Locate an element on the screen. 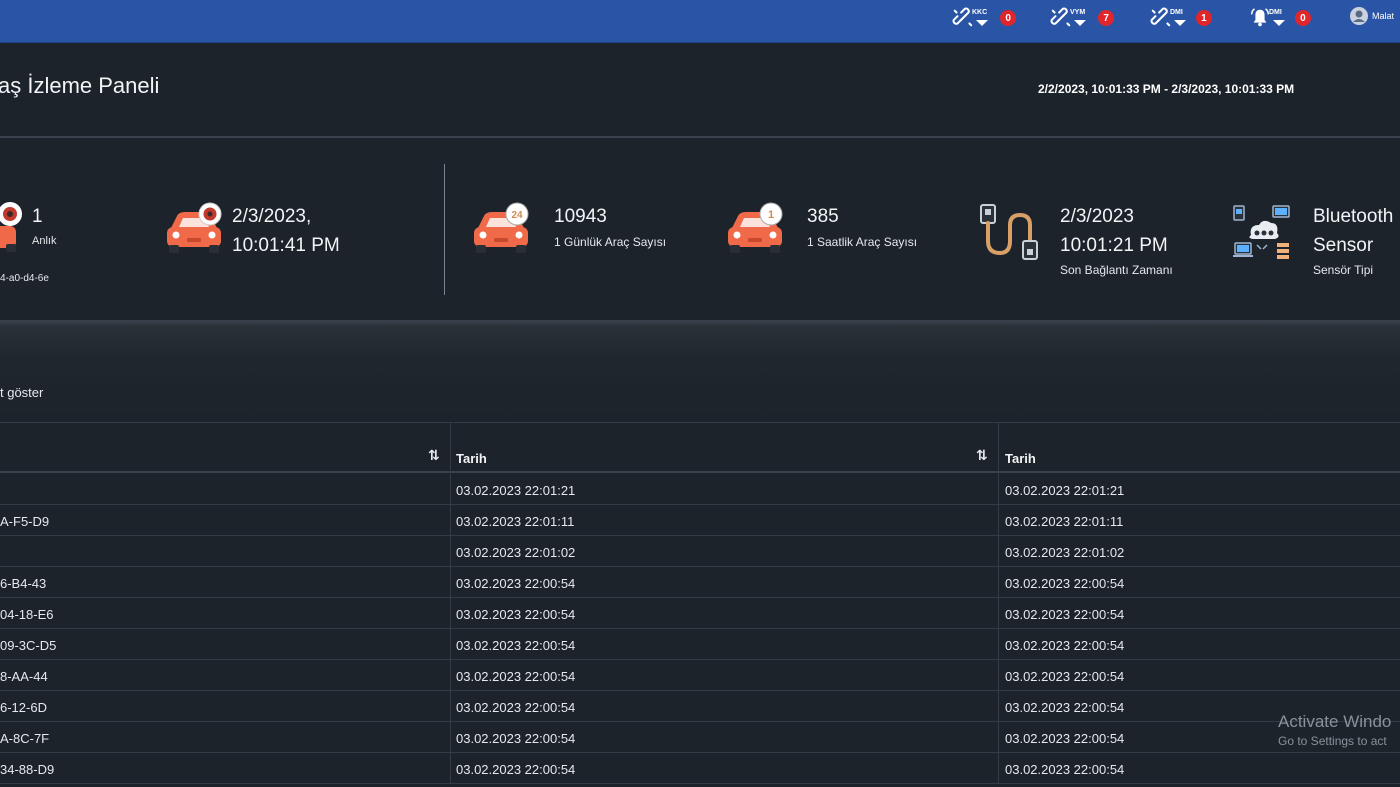  network-devices-icon is located at coordinates (1261, 232).